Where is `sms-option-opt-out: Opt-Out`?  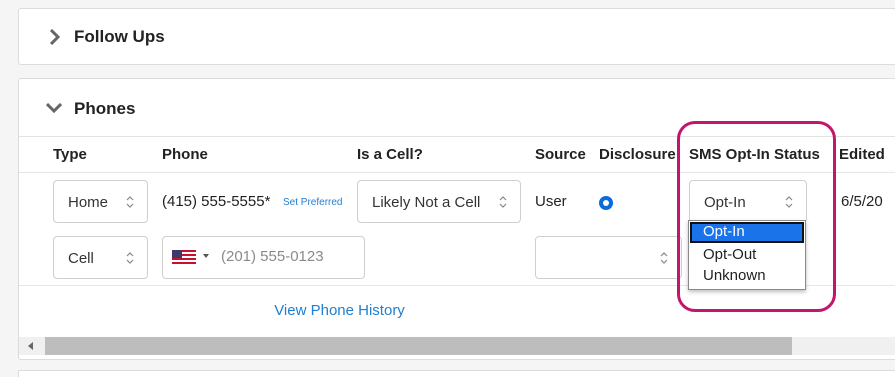
sms-option-opt-out: Opt-Out is located at coordinates (747, 255).